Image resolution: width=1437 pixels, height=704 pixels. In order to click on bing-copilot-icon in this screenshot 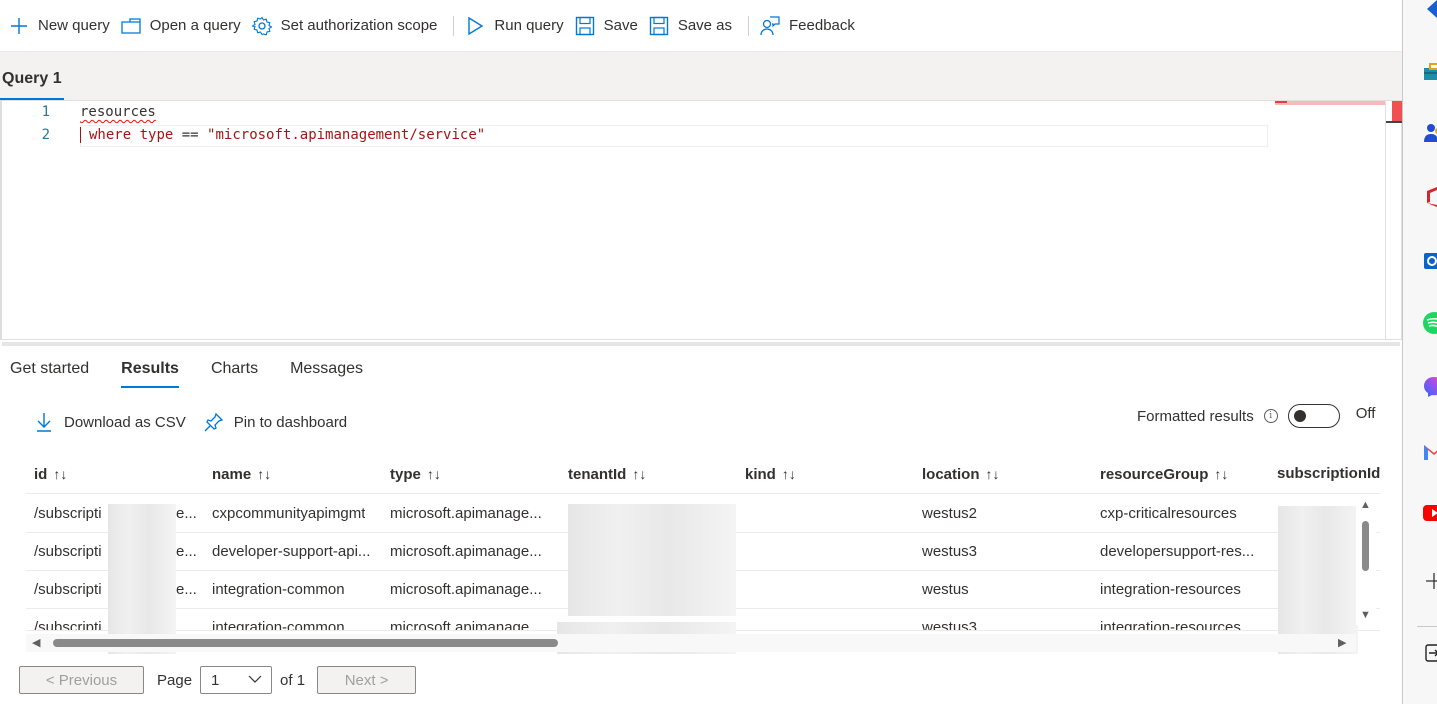, I will do `click(1430, 11)`.